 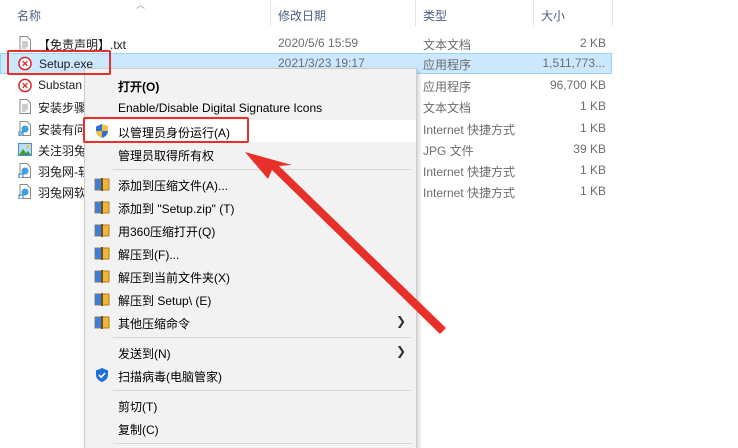 I want to click on menu-item-label: 解压到当前文件夹(X), so click(x=174, y=278).